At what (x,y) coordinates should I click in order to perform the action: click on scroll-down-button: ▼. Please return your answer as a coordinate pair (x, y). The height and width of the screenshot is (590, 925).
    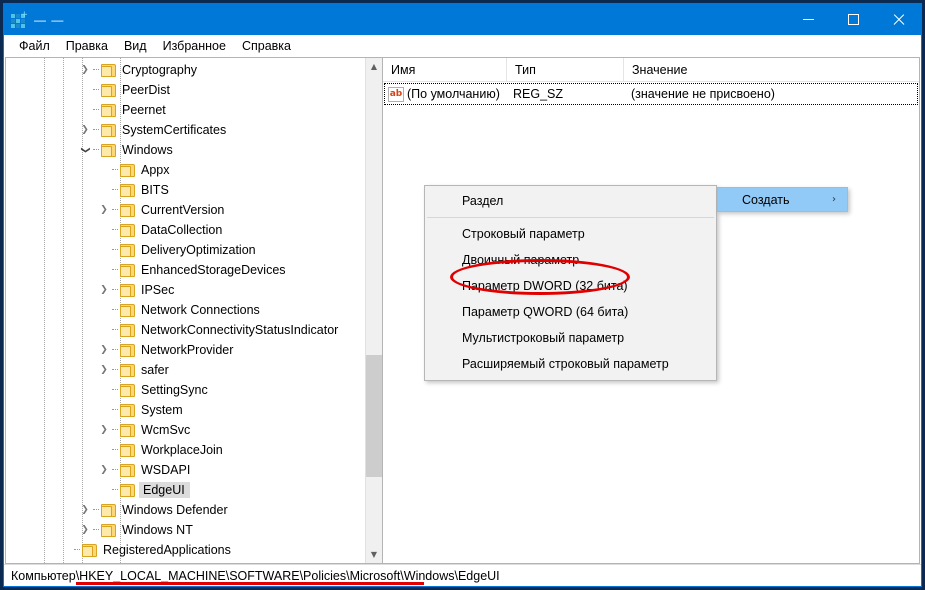
    Looking at the image, I should click on (374, 554).